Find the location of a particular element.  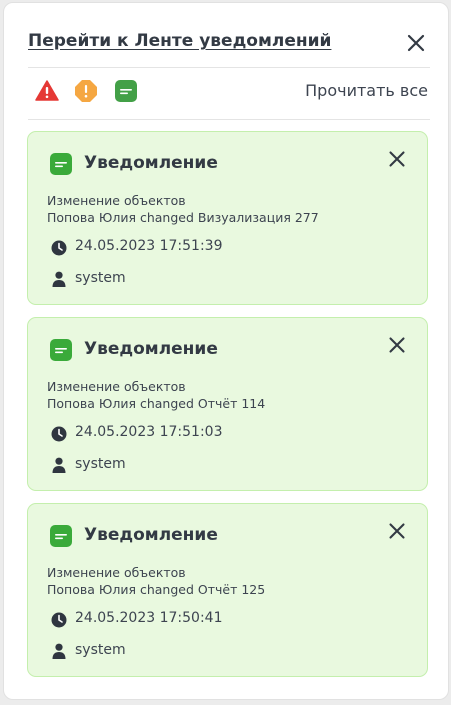

notification-timestamp: 24.05.2023 17:51:03 is located at coordinates (149, 432).